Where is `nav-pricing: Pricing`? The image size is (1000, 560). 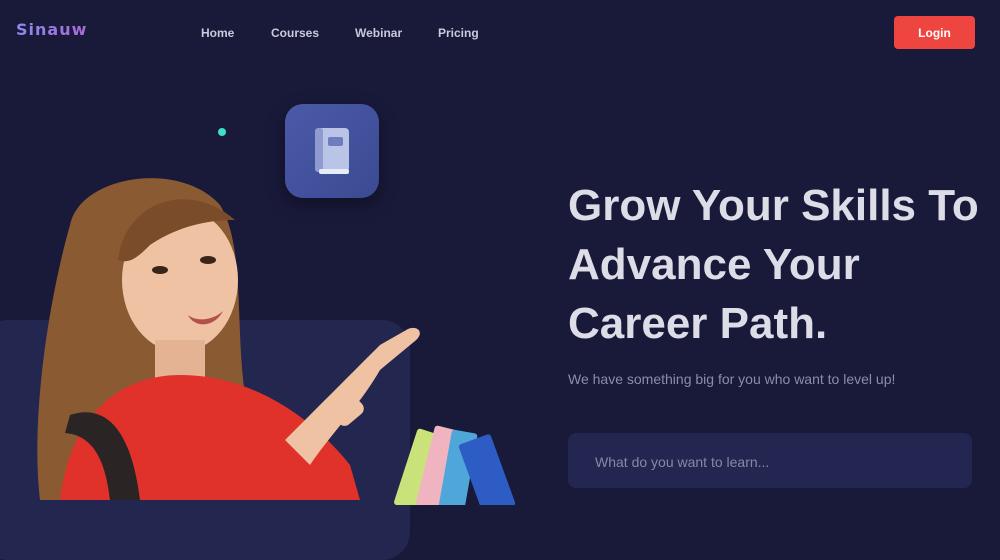
nav-pricing: Pricing is located at coordinates (458, 33).